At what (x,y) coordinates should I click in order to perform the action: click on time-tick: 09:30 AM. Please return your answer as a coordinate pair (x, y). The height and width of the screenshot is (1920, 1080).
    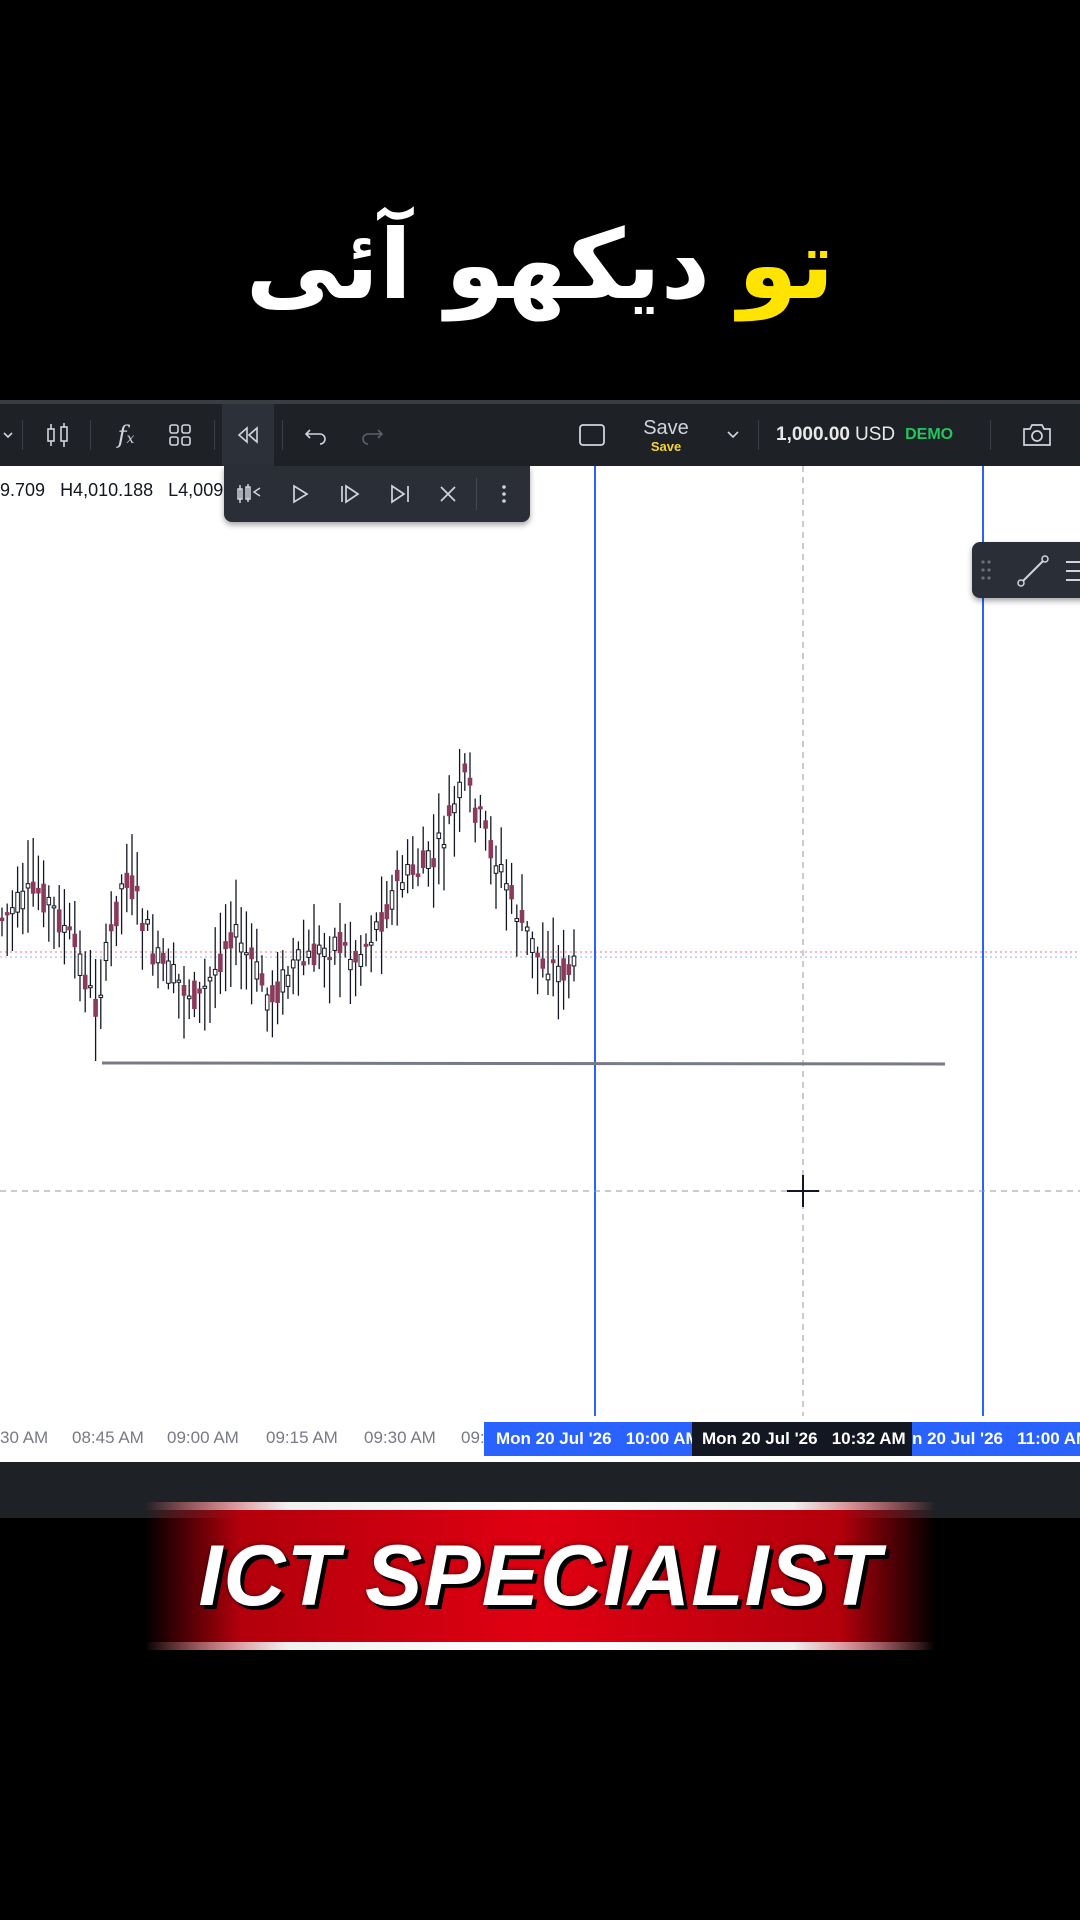
    Looking at the image, I should click on (400, 1437).